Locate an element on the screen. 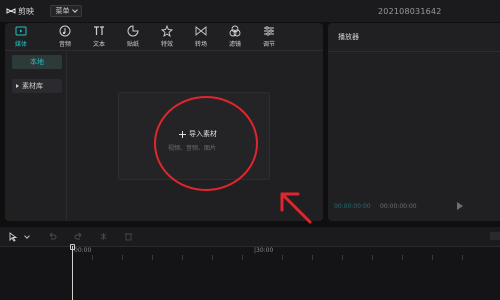 The image size is (500, 300). ruler-label: 00:00 is located at coordinates (83, 250).